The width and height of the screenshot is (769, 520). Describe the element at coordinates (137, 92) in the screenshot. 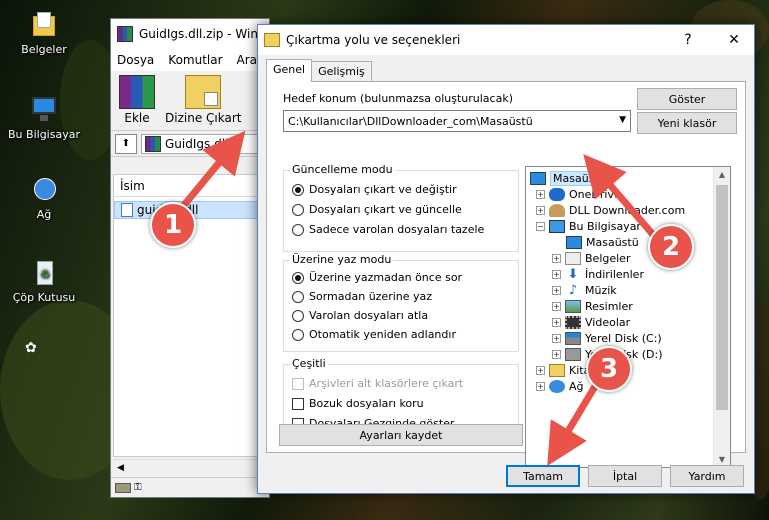

I see `books-icon` at that location.